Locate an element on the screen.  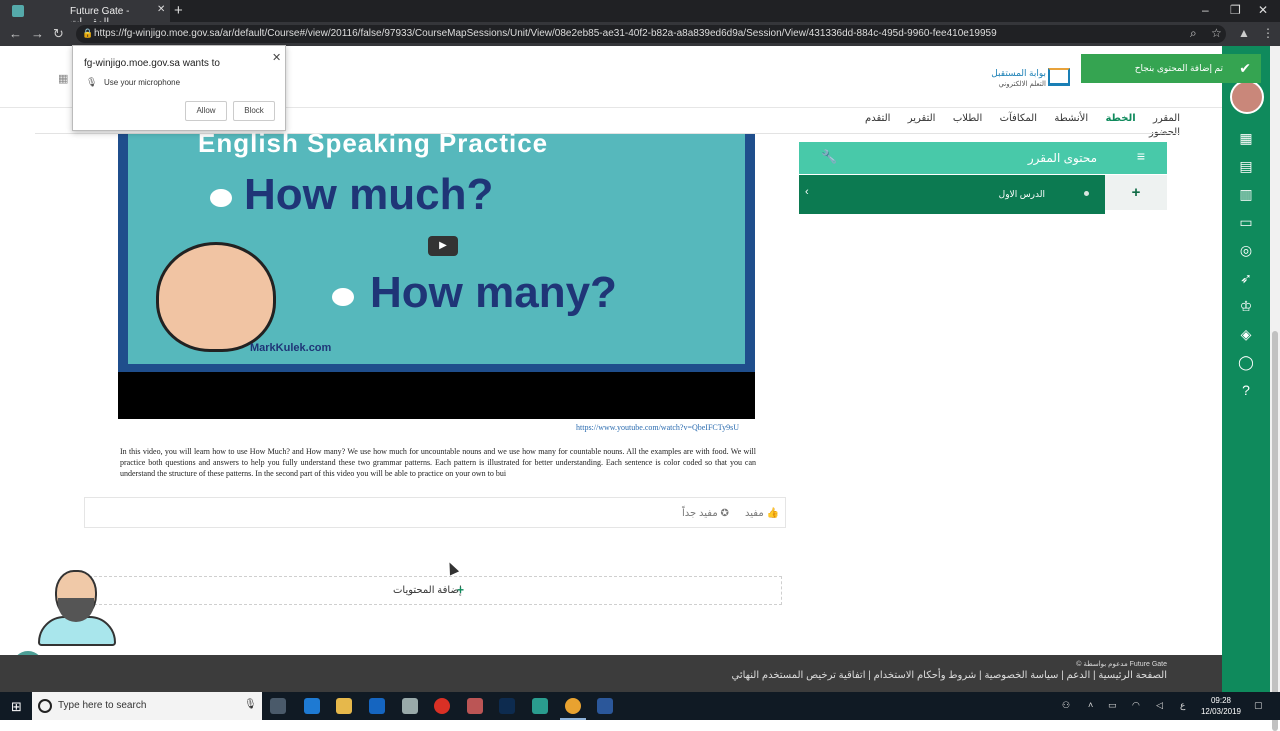
close-tab-icon: ✕ is located at coordinates (161, 9).